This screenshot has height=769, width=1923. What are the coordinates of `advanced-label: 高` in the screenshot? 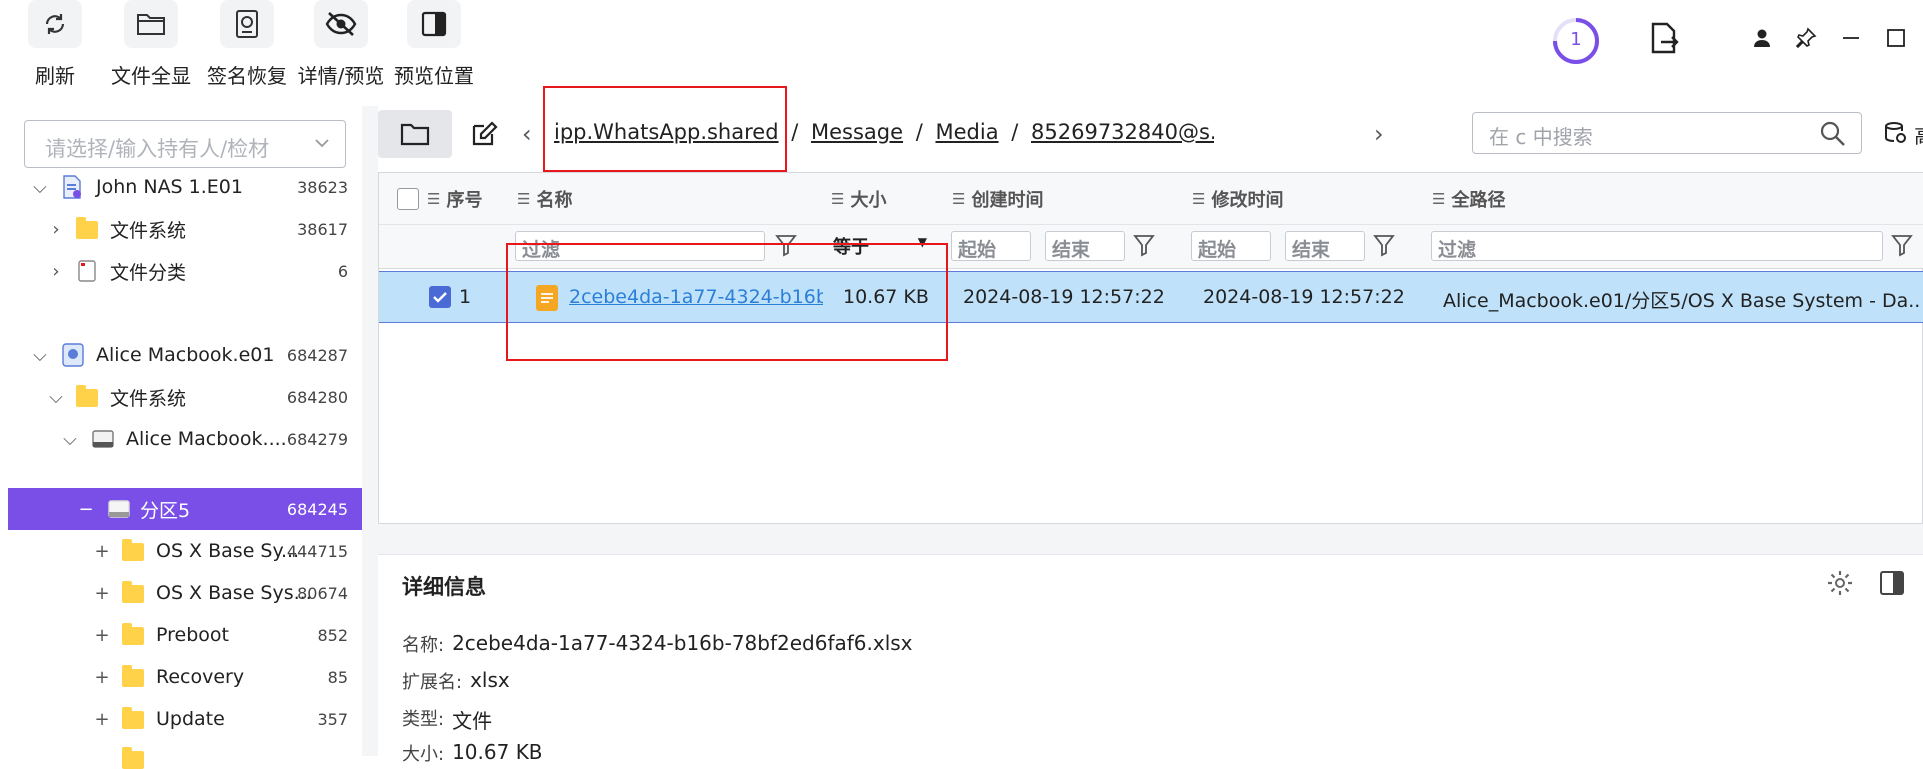 It's located at (1918, 136).